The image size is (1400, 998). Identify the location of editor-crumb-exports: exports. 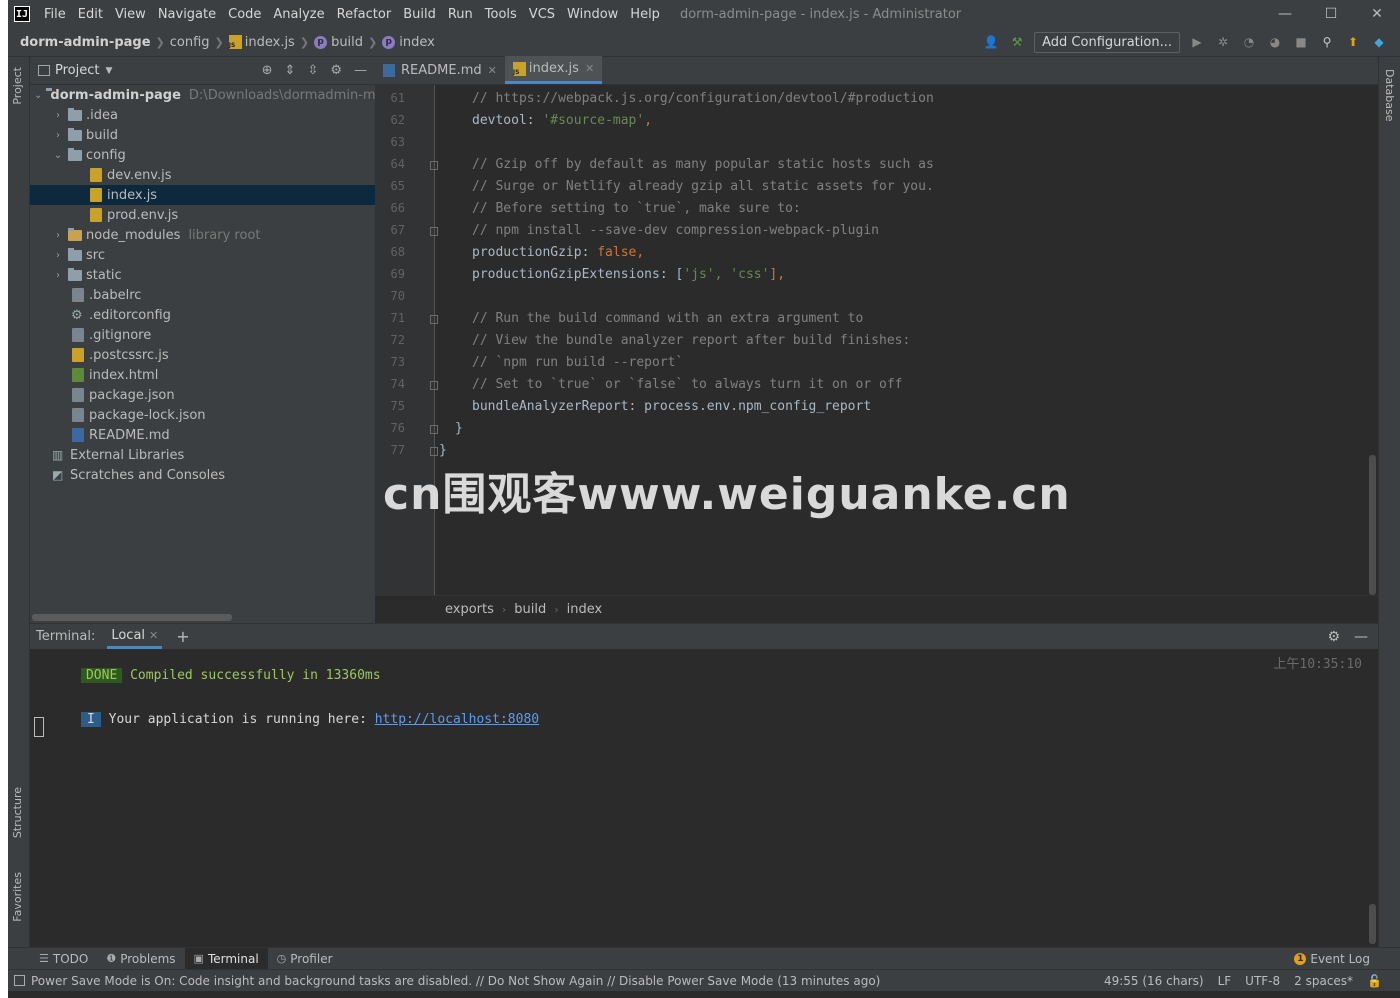
(469, 609).